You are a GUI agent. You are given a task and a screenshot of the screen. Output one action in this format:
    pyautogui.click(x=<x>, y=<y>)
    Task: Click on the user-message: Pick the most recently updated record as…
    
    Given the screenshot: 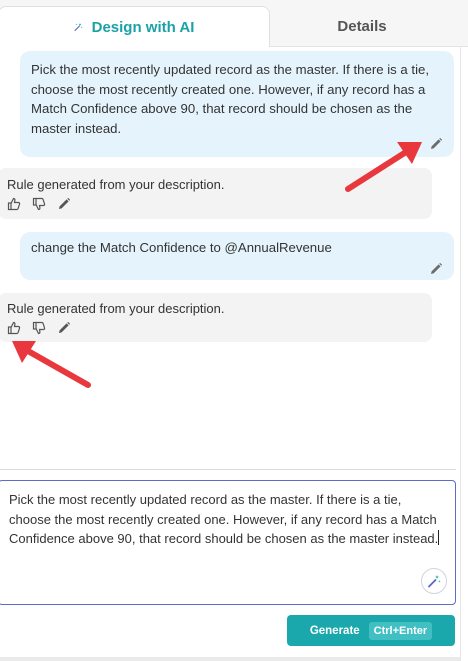 What is the action you would take?
    pyautogui.click(x=237, y=104)
    